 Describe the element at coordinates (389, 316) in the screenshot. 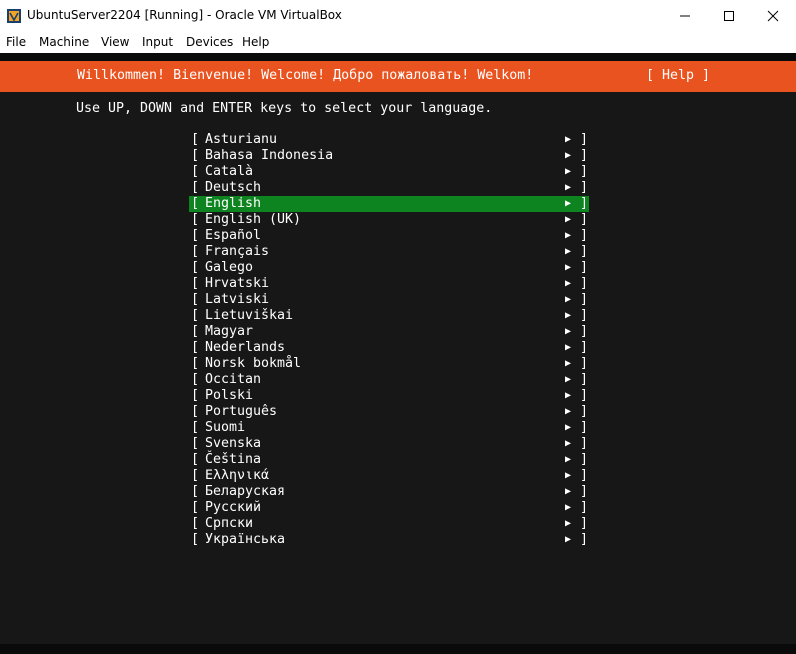

I see `language-option: [Lietuviškai ▶]` at that location.